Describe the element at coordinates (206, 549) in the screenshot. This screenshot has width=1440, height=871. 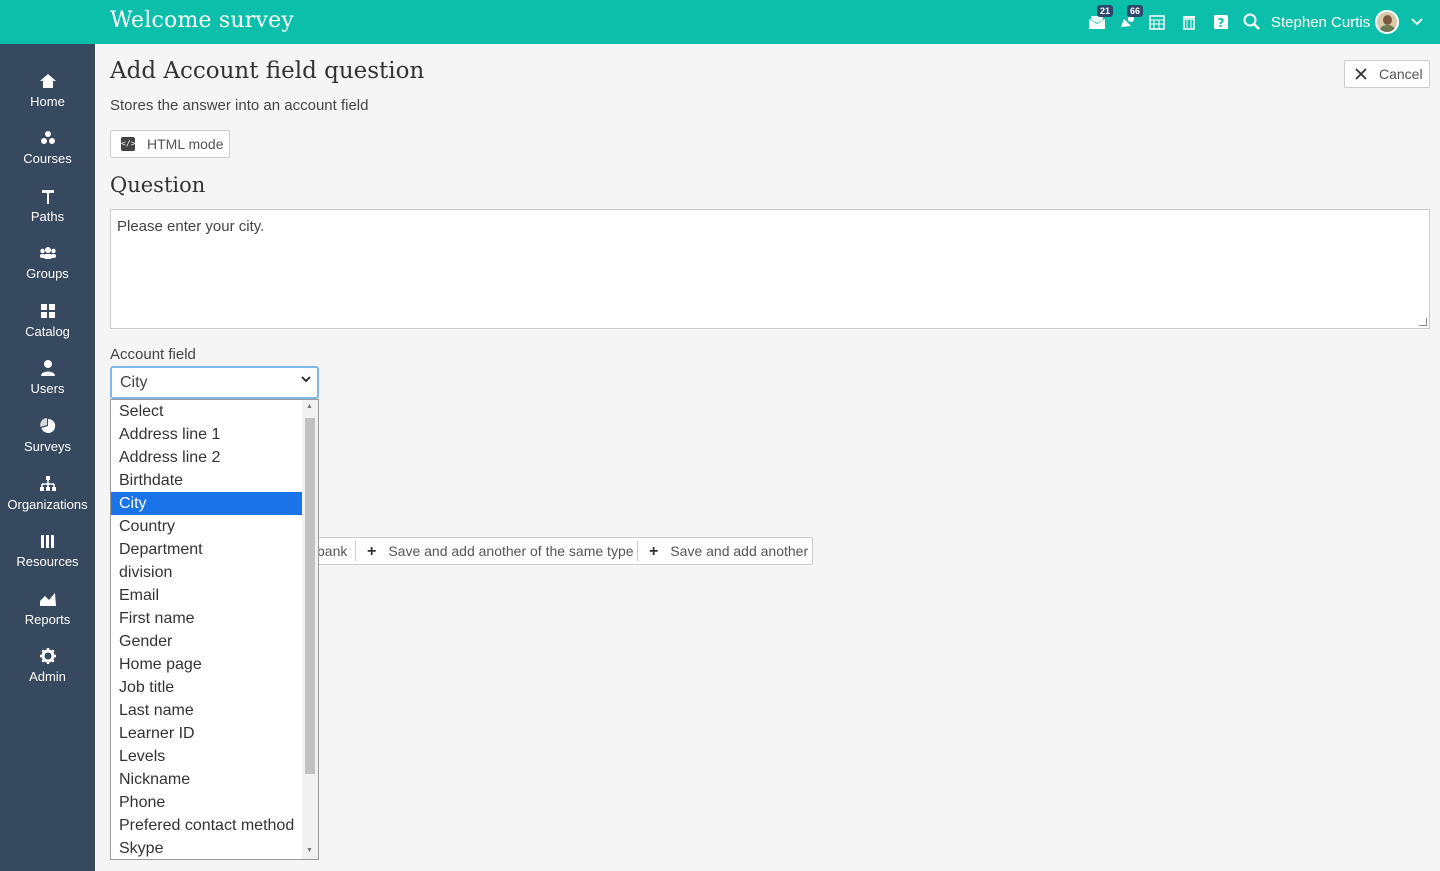
I see `option-department: Department` at that location.